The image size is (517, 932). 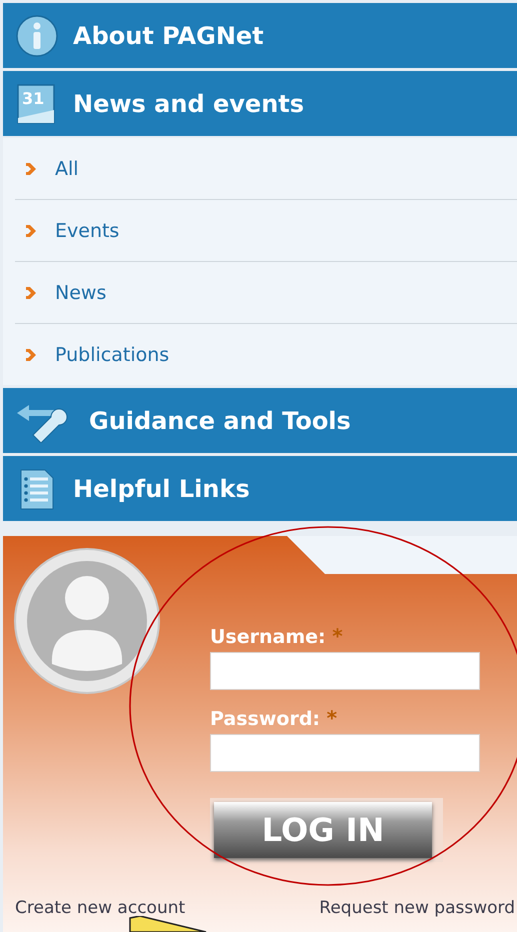 What do you see at coordinates (417, 908) in the screenshot?
I see `account-link: Request new password` at bounding box center [417, 908].